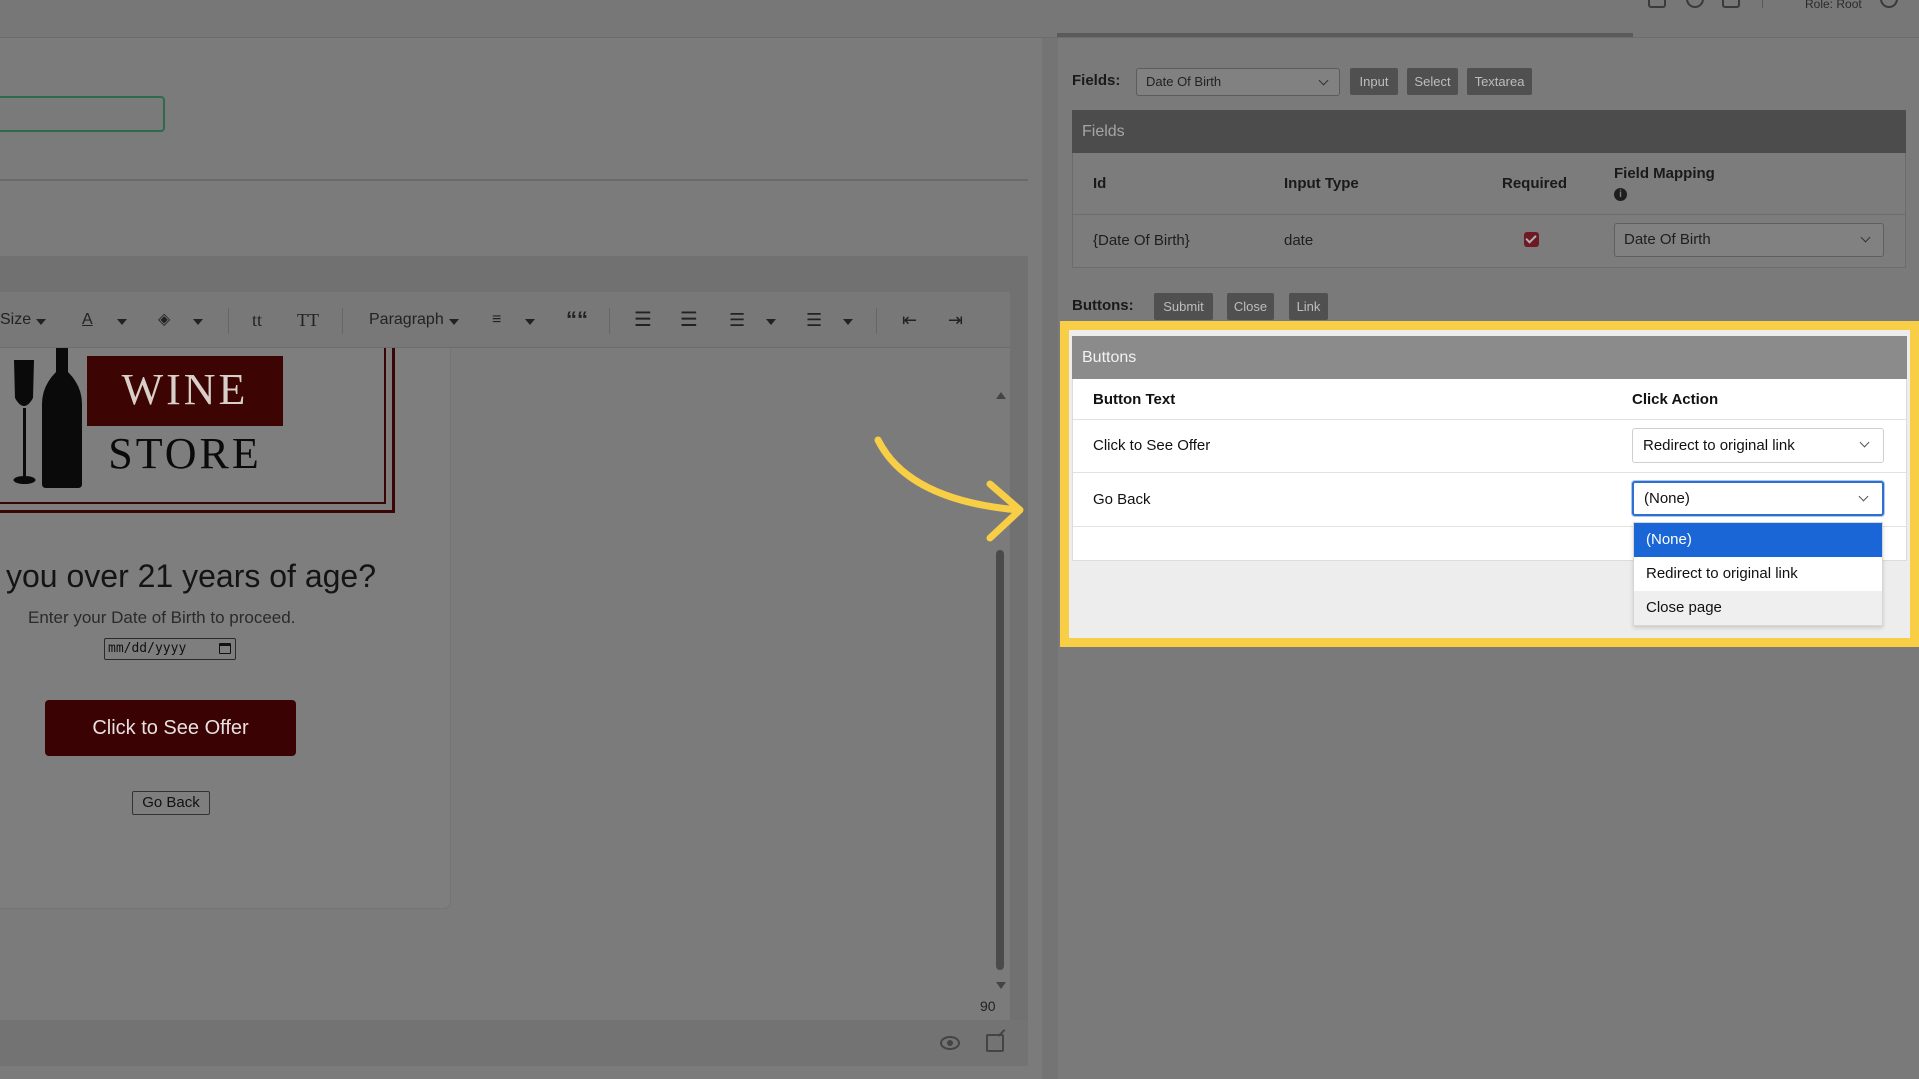 This screenshot has width=1919, height=1079. Describe the element at coordinates (171, 803) in the screenshot. I see `go-back-button: Go Back` at that location.